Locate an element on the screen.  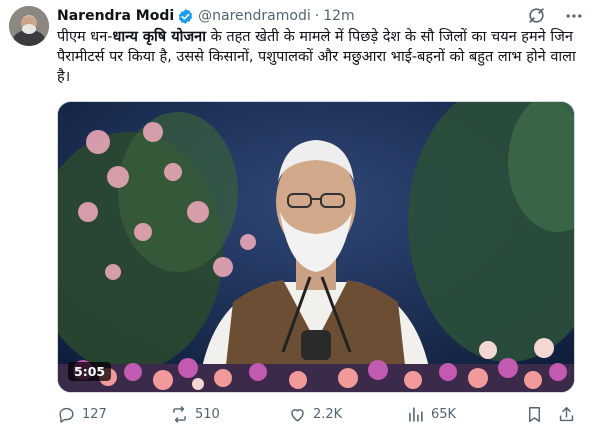
tweet-text-start: पीएम धन- is located at coordinates (85, 37).